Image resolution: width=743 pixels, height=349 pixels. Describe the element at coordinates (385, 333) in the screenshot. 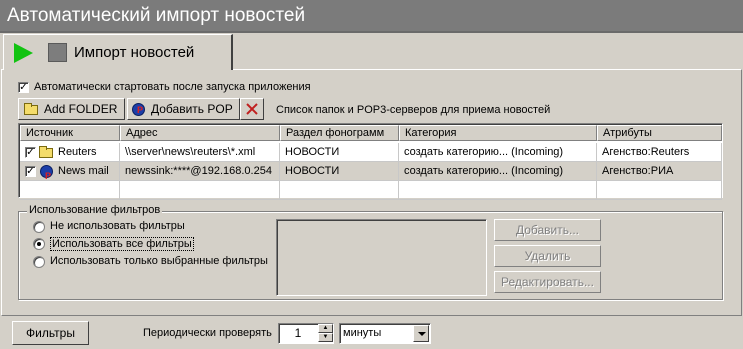

I see `interval-unit-select: минуты` at that location.